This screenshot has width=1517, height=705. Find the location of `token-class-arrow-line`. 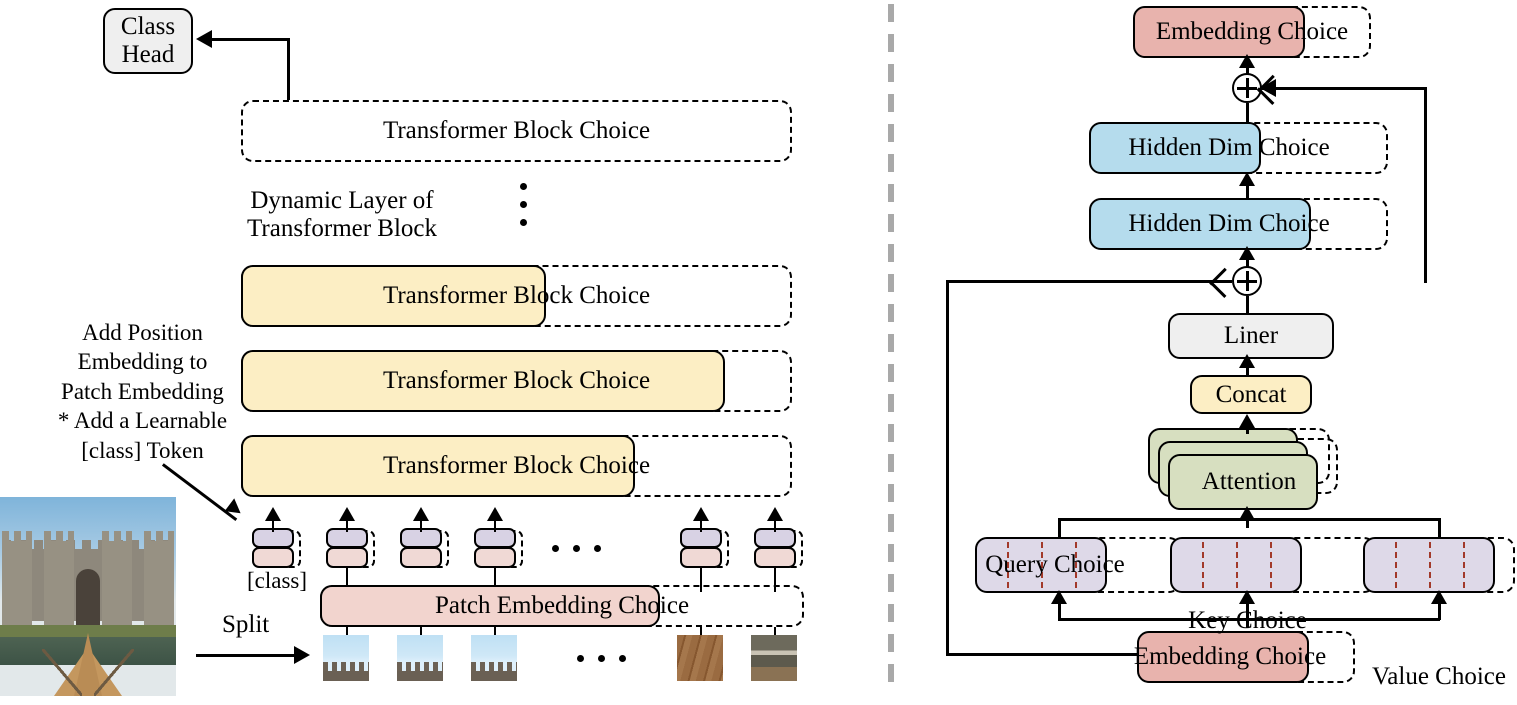

token-class-arrow-line is located at coordinates (272, 523).